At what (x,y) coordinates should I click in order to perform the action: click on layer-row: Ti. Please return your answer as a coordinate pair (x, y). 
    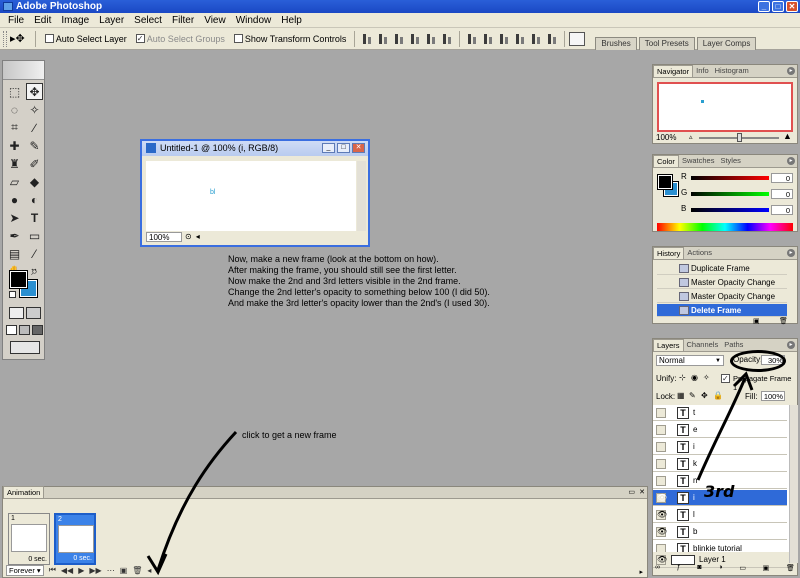
    Looking at the image, I should click on (720, 447).